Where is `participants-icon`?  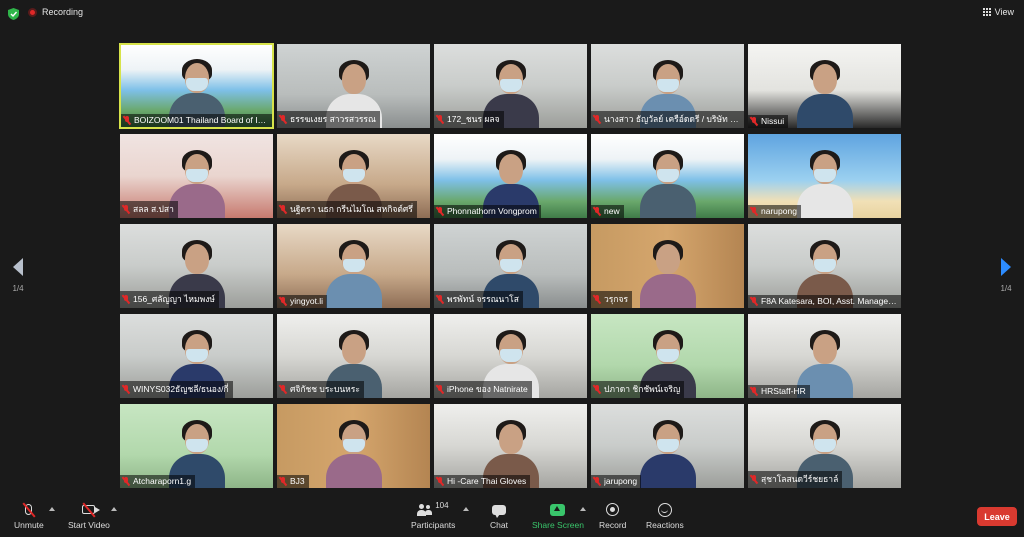 participants-icon is located at coordinates (425, 509).